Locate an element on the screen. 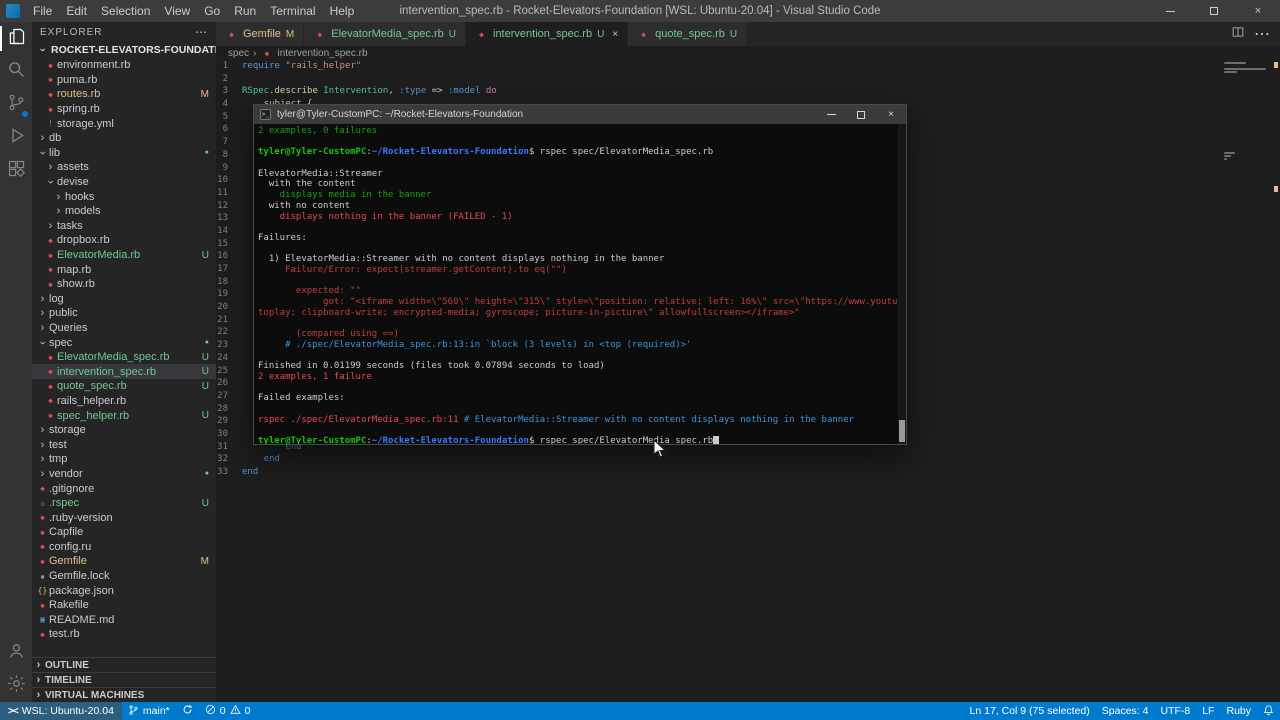 The image size is (1280, 720). tree-item-show-rb: ◆ show.rb is located at coordinates (124, 284).